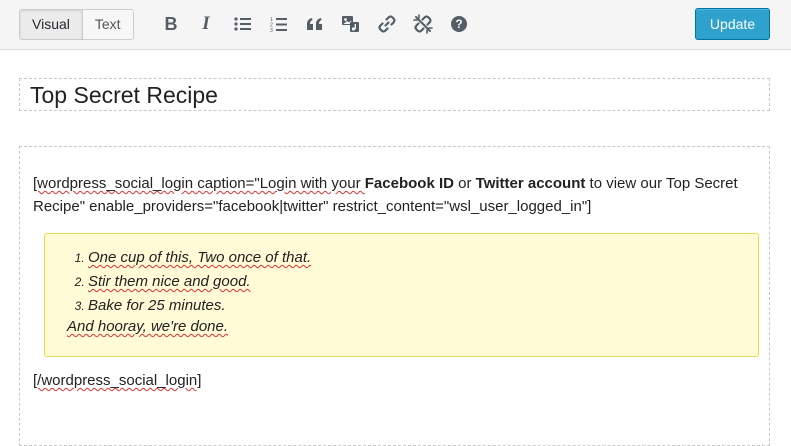  What do you see at coordinates (351, 24) in the screenshot?
I see `insert-media-icon` at bounding box center [351, 24].